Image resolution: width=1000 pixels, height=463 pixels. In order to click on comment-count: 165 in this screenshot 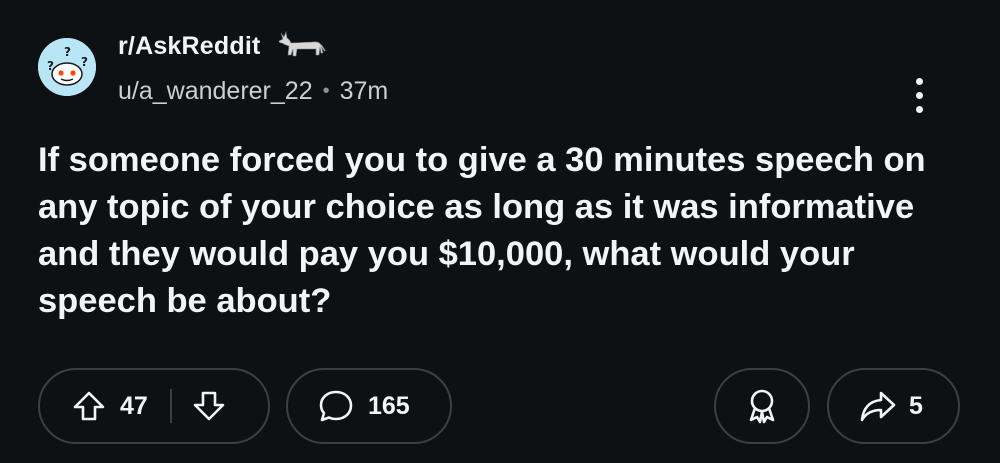, I will do `click(389, 405)`.